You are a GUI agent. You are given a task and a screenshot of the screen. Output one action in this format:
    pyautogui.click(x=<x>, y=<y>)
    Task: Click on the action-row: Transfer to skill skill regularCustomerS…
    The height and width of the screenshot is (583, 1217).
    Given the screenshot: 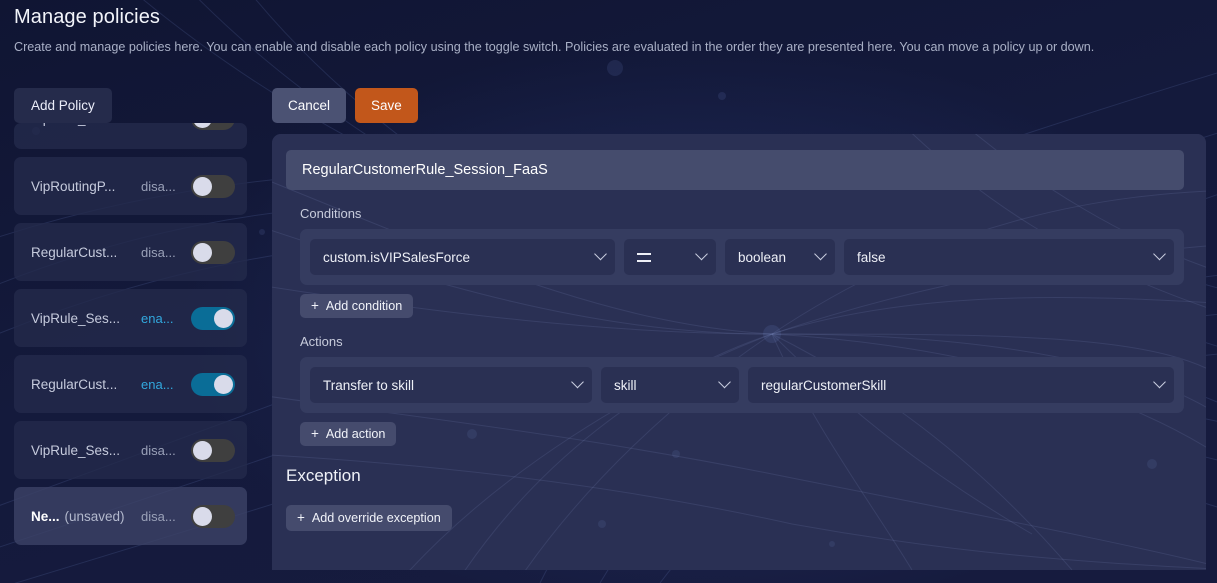 What is the action you would take?
    pyautogui.click(x=742, y=385)
    